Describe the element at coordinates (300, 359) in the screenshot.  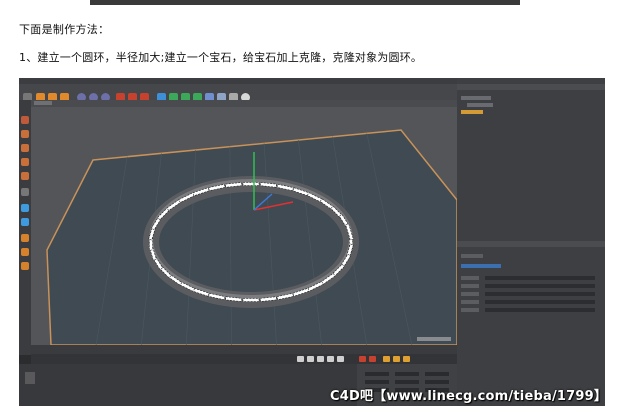
I see `first-frame-icon` at that location.